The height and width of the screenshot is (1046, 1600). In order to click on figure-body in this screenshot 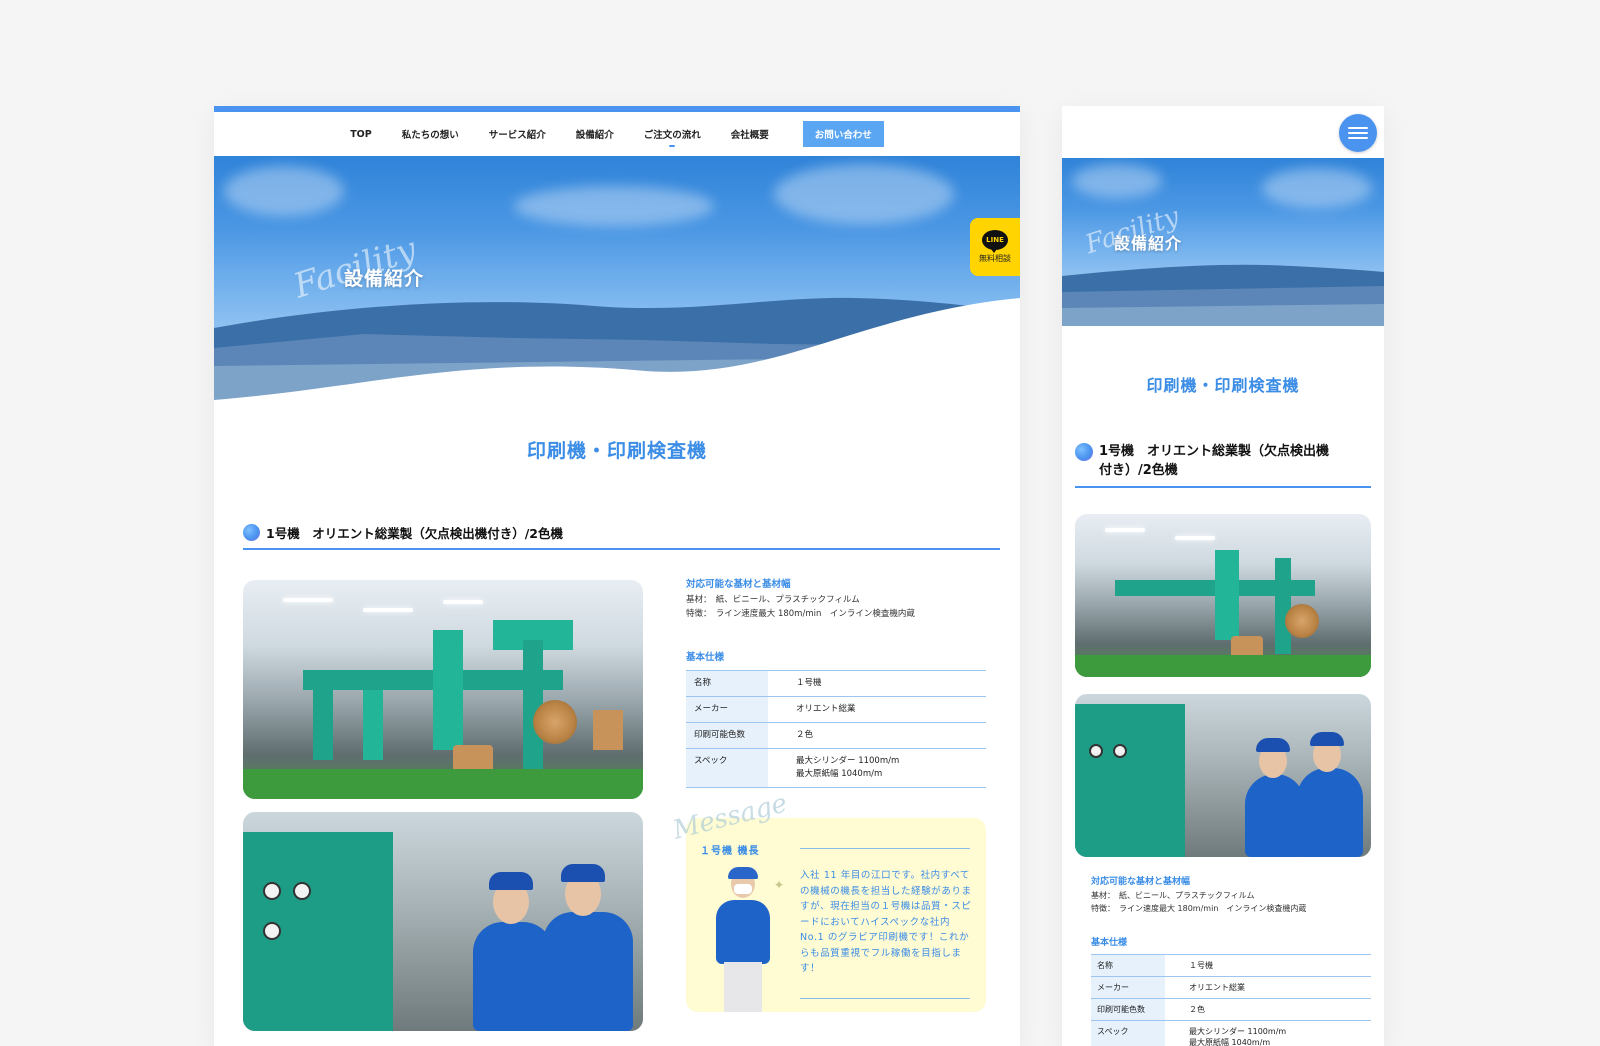, I will do `click(743, 932)`.